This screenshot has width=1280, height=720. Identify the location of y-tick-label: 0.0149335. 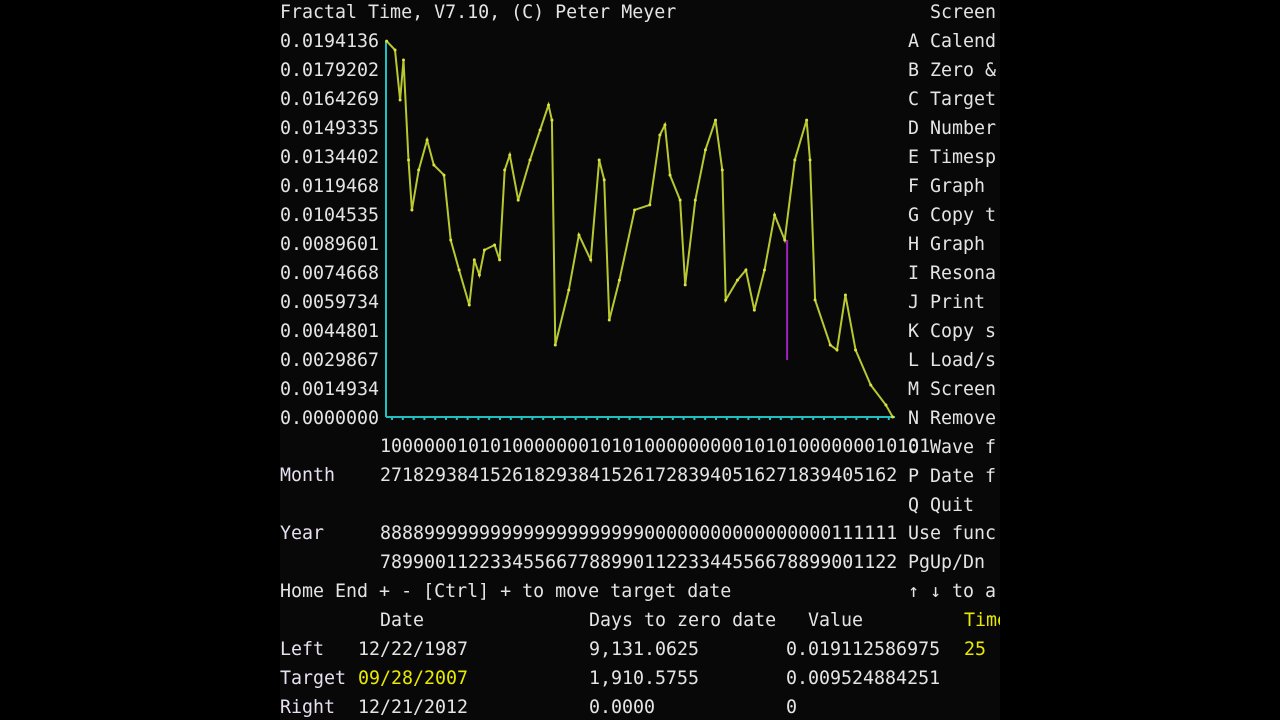
(330, 128).